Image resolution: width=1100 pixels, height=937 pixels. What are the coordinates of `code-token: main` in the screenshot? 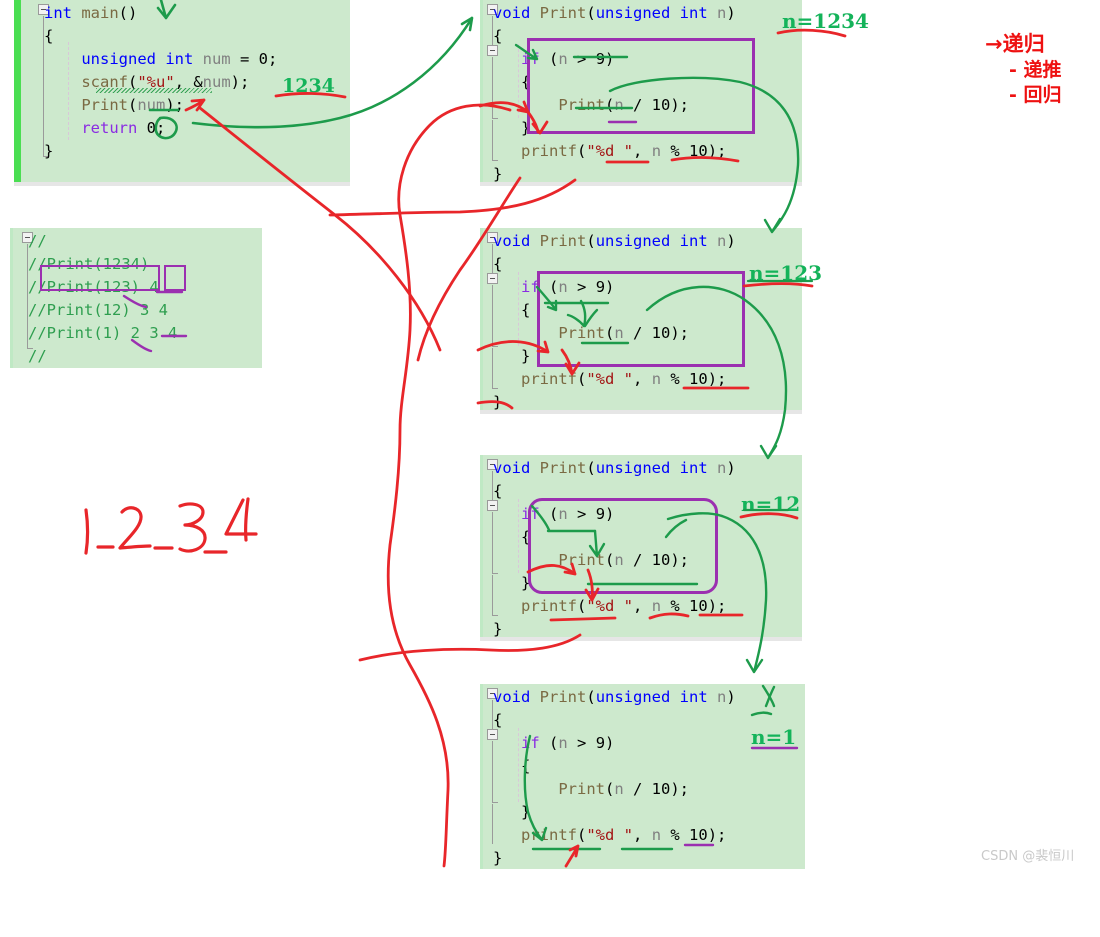 It's located at (100, 13).